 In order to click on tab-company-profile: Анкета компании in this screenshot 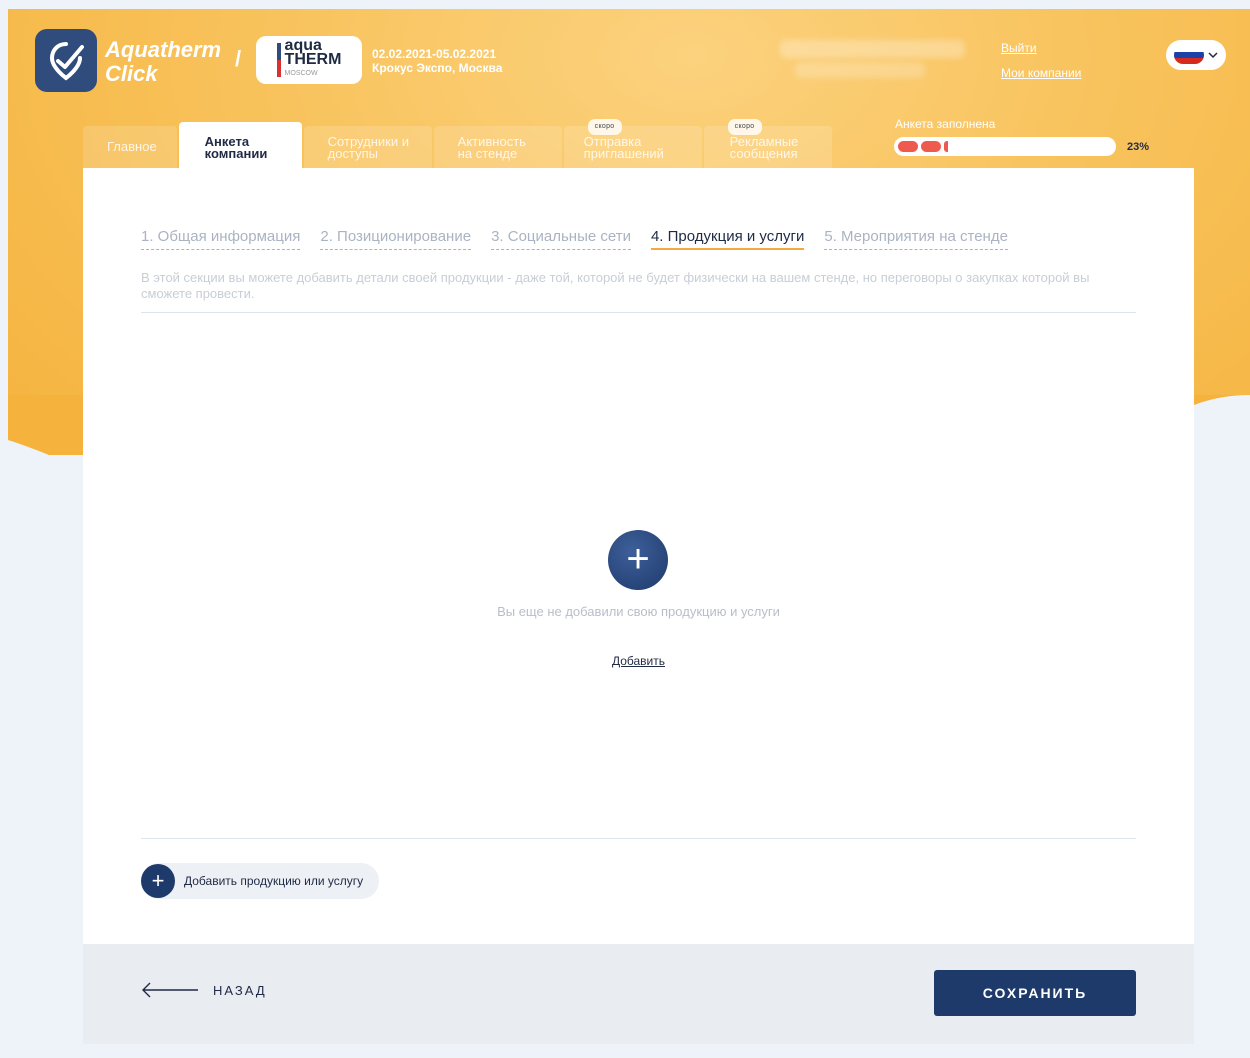, I will do `click(240, 145)`.